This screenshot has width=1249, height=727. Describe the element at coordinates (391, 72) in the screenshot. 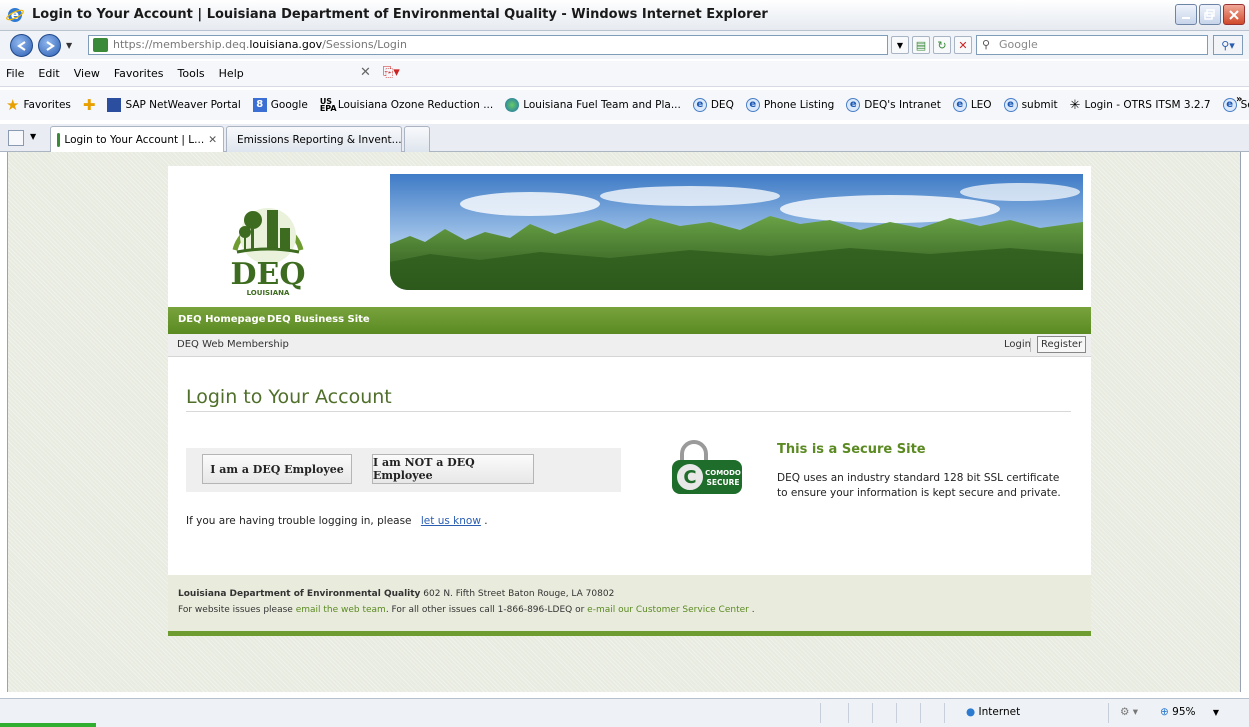

I see `pdf-tool-icon: ⎘▾` at that location.